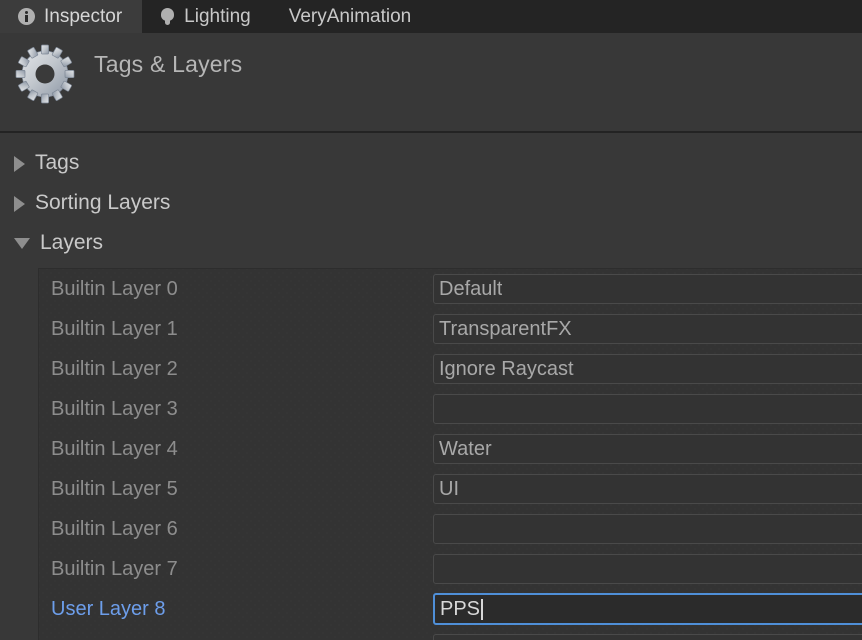  I want to click on tab-inspector-label: Inspector, so click(83, 16).